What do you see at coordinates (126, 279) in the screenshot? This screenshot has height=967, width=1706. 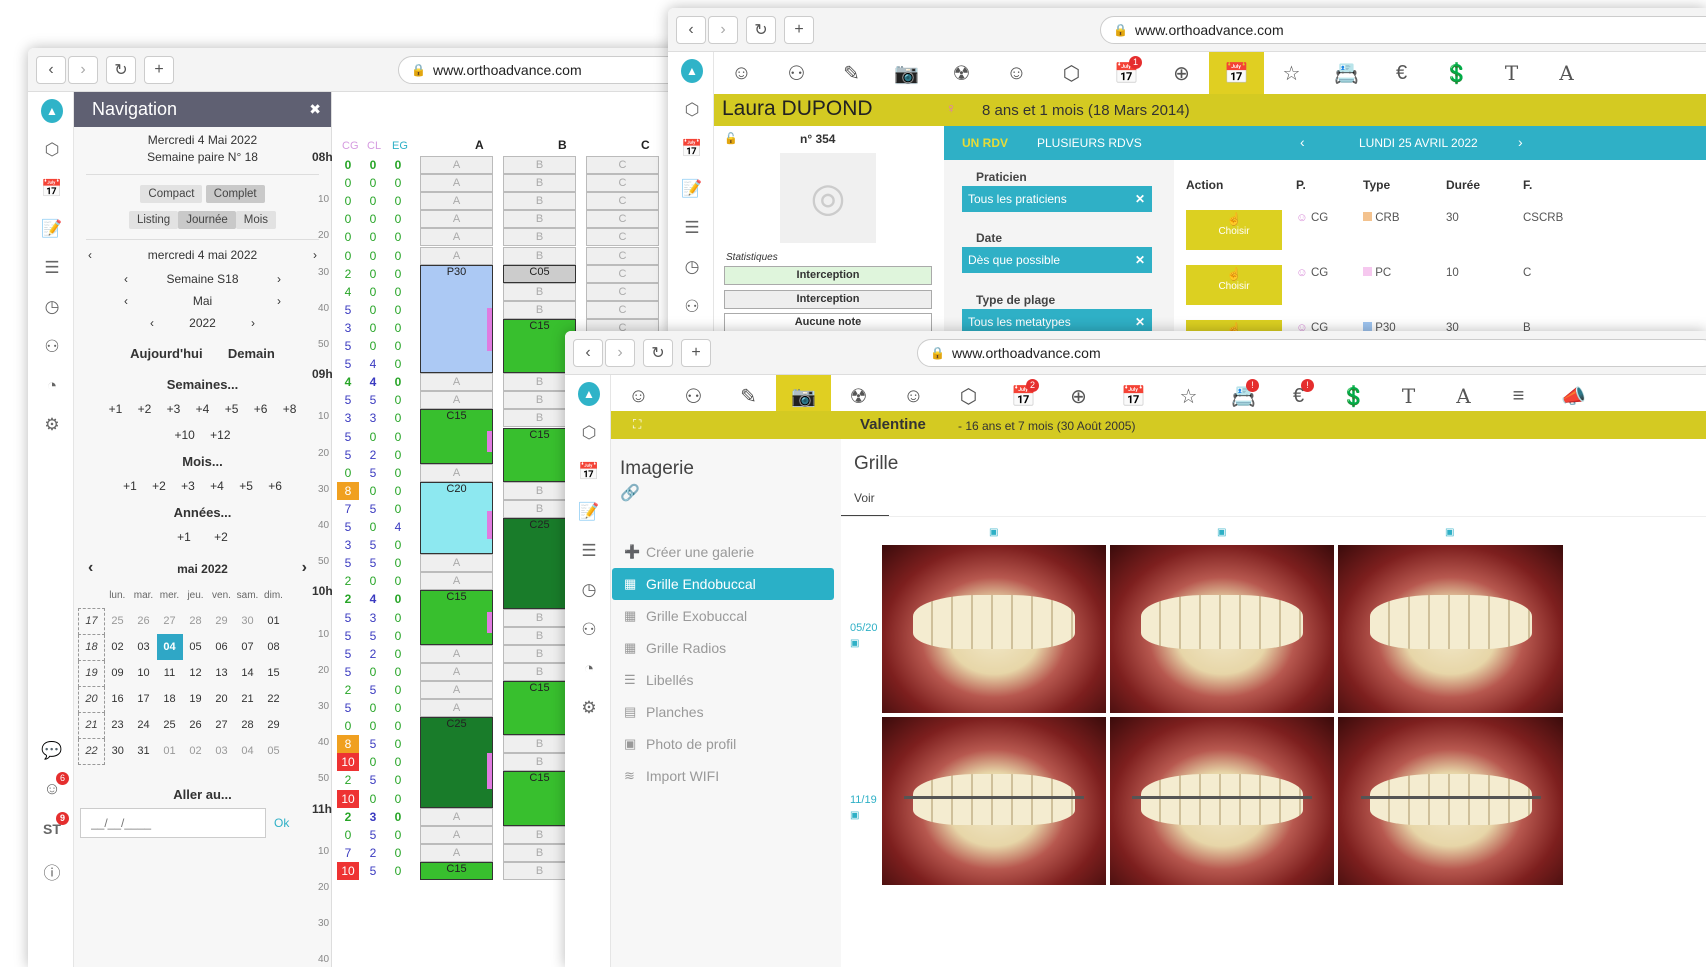 I see `prev-week-icon: ‹` at bounding box center [126, 279].